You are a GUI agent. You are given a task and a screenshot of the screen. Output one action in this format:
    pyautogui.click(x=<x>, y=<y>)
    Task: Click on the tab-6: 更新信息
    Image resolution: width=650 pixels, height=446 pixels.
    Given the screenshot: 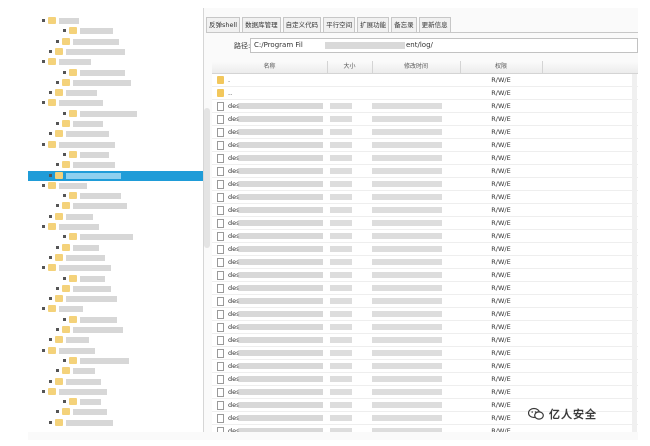 What is the action you would take?
    pyautogui.click(x=434, y=25)
    